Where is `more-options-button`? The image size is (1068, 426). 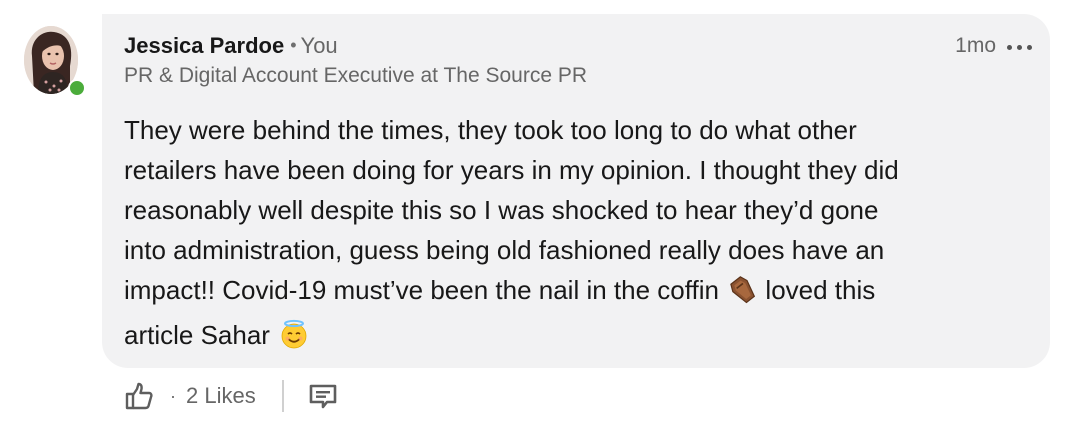
more-options-button is located at coordinates (1019, 47).